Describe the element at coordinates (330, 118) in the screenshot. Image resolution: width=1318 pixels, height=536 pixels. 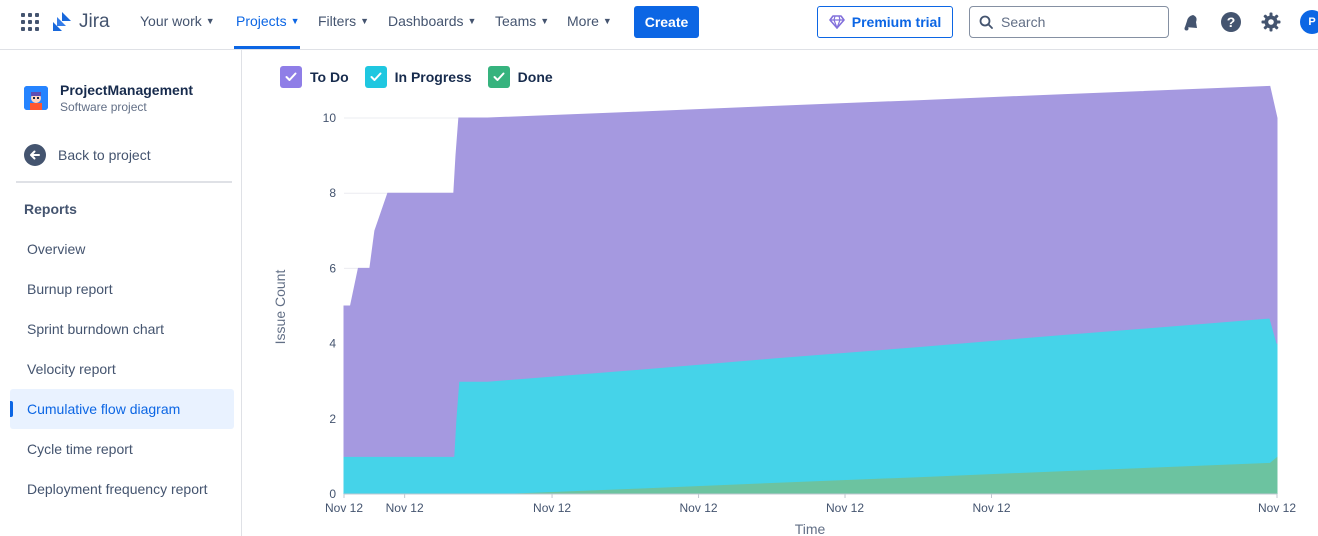
I see `y-tick-label: 10` at that location.